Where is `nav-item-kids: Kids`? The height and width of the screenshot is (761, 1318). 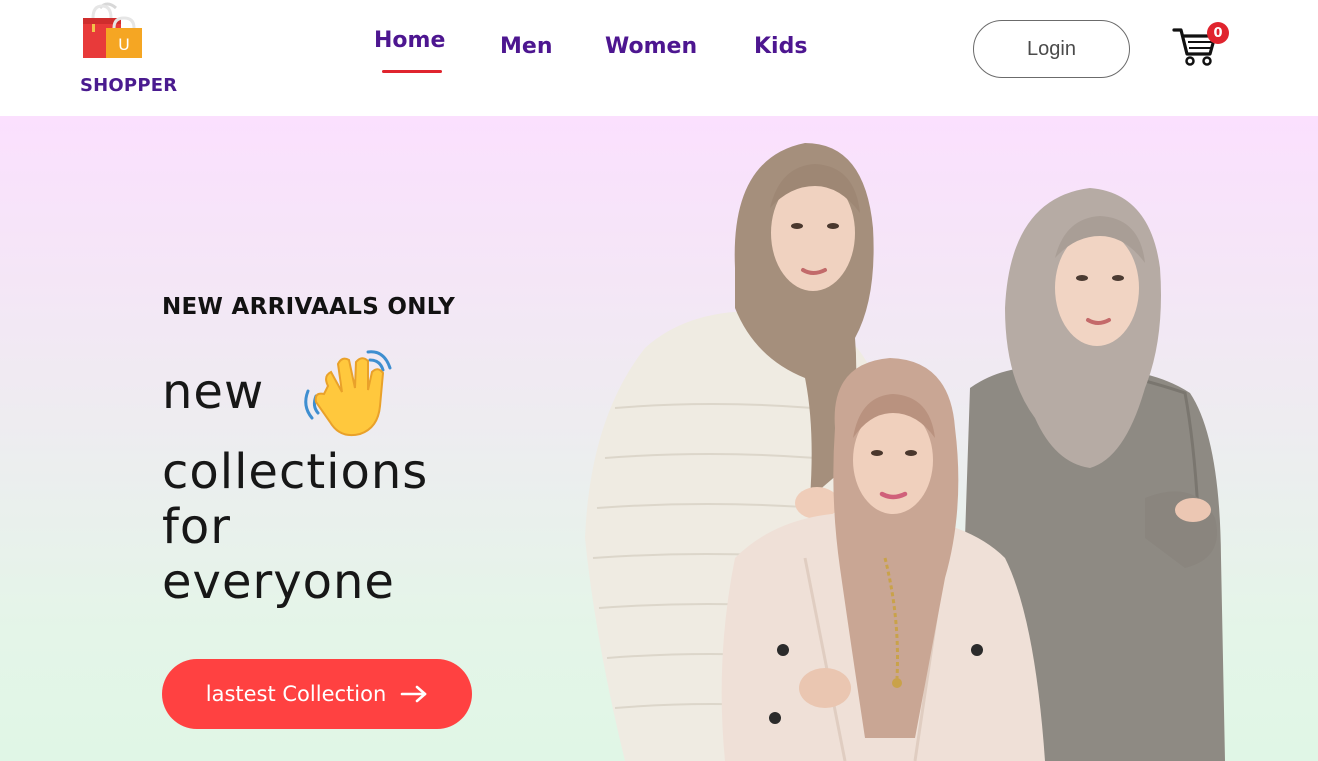 nav-item-kids: Kids is located at coordinates (780, 46).